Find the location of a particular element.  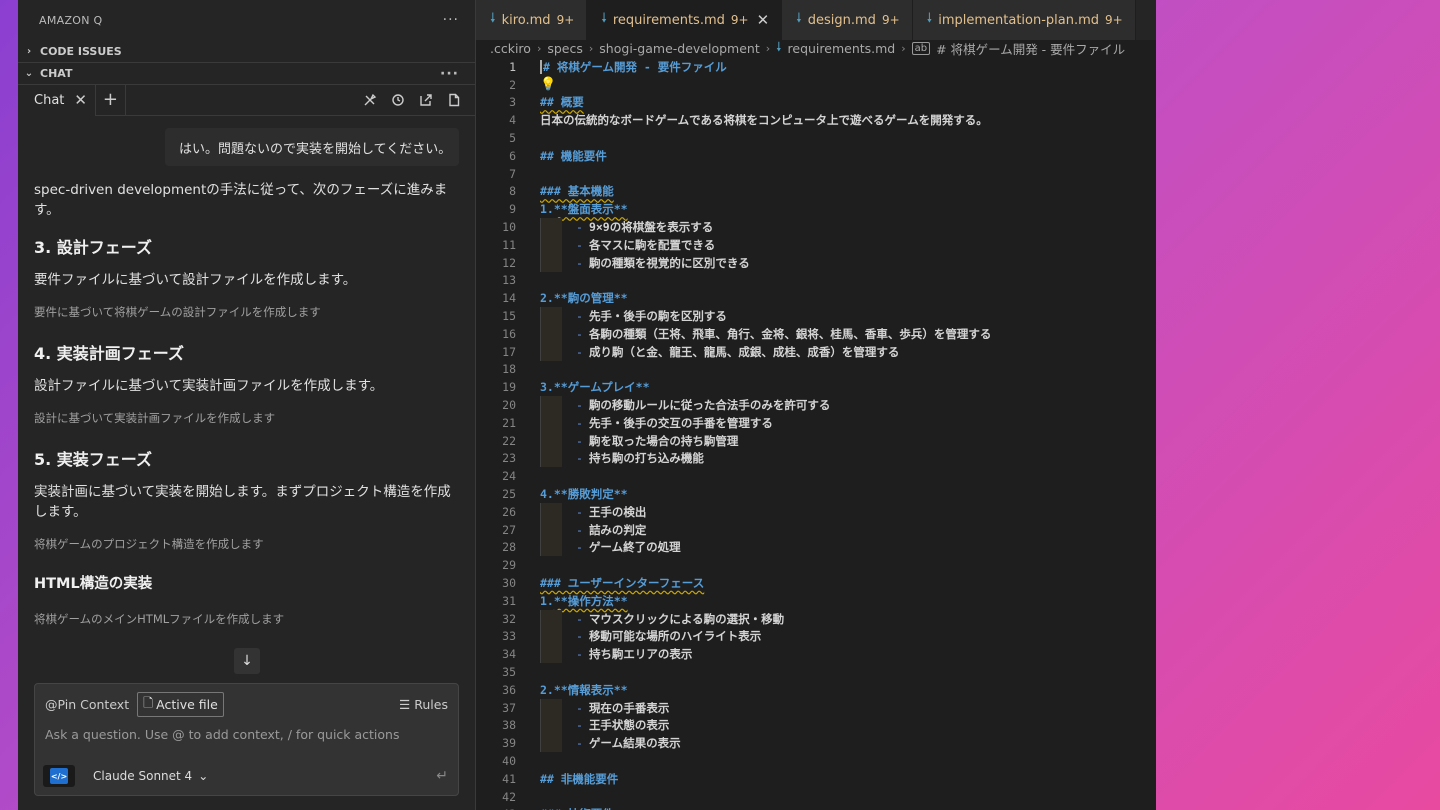

code-line: 15 - 先手・後手の駒を区別する is located at coordinates (816, 316).